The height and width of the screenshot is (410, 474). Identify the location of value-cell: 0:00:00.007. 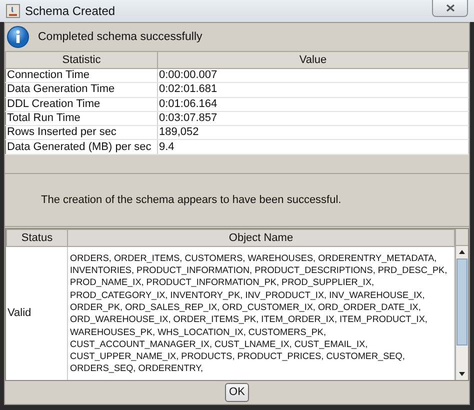
(313, 75).